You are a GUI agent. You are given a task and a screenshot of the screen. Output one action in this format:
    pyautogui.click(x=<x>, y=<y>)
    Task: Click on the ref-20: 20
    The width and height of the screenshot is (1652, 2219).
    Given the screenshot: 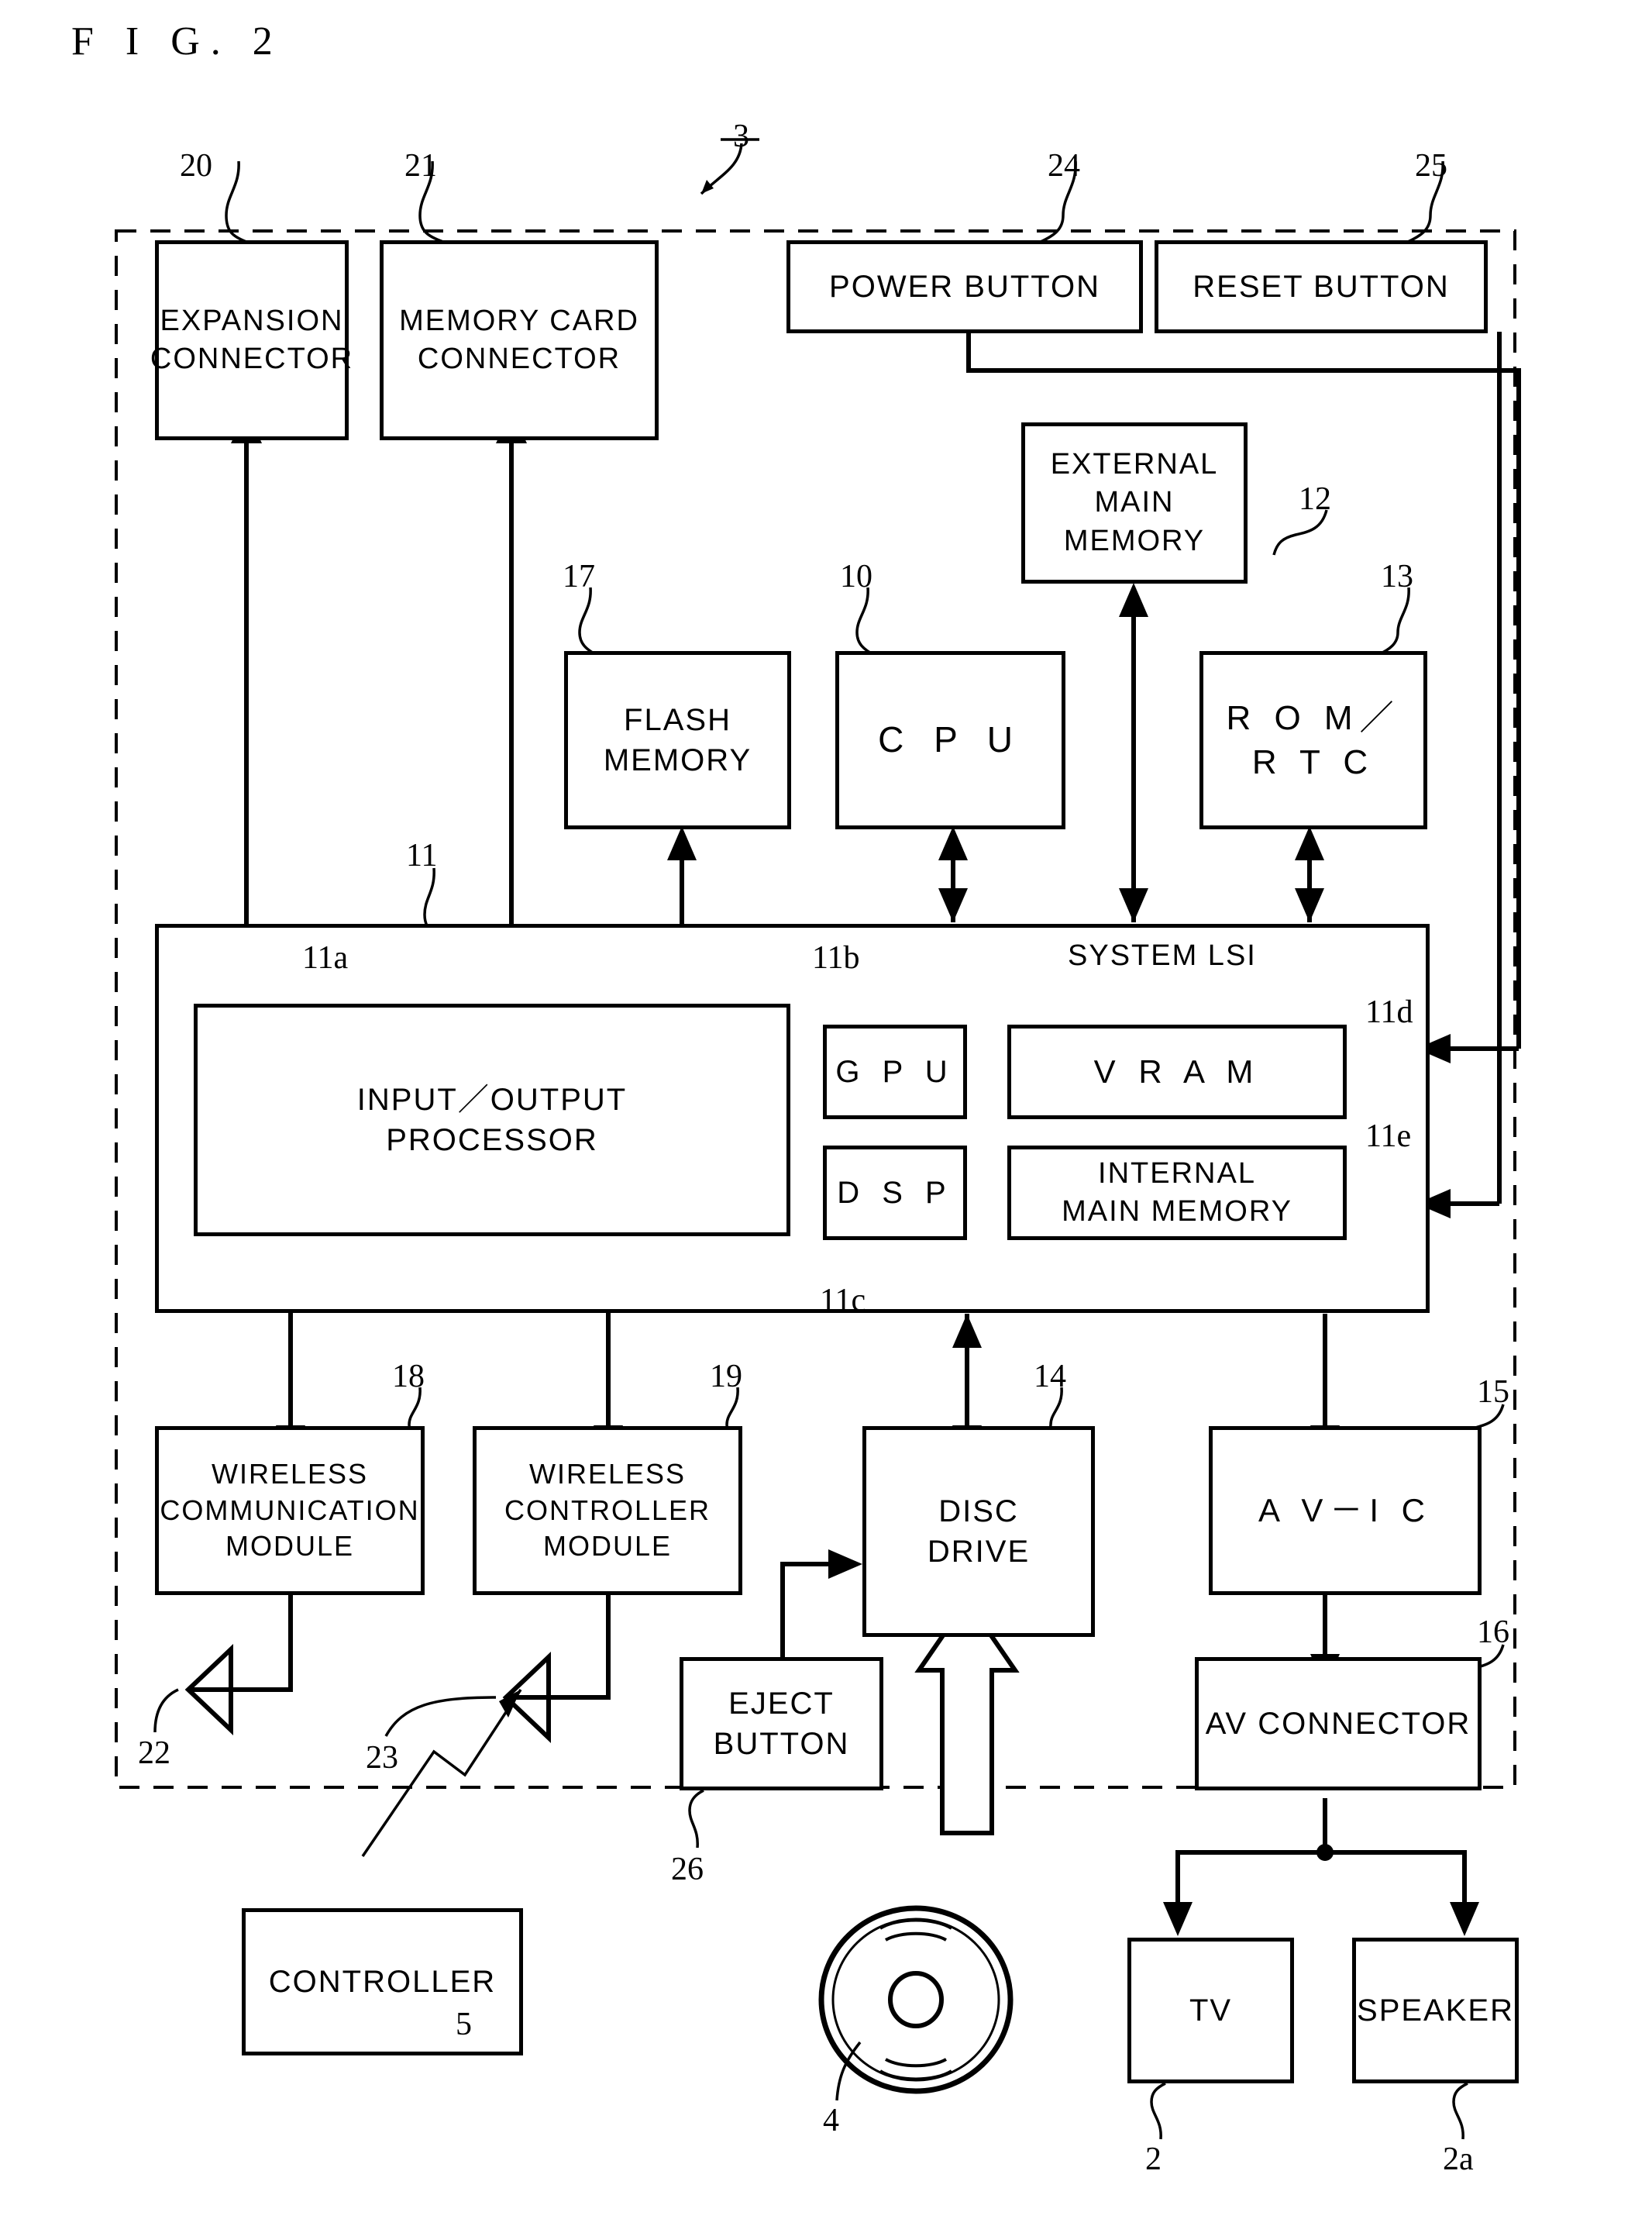 What is the action you would take?
    pyautogui.click(x=196, y=166)
    